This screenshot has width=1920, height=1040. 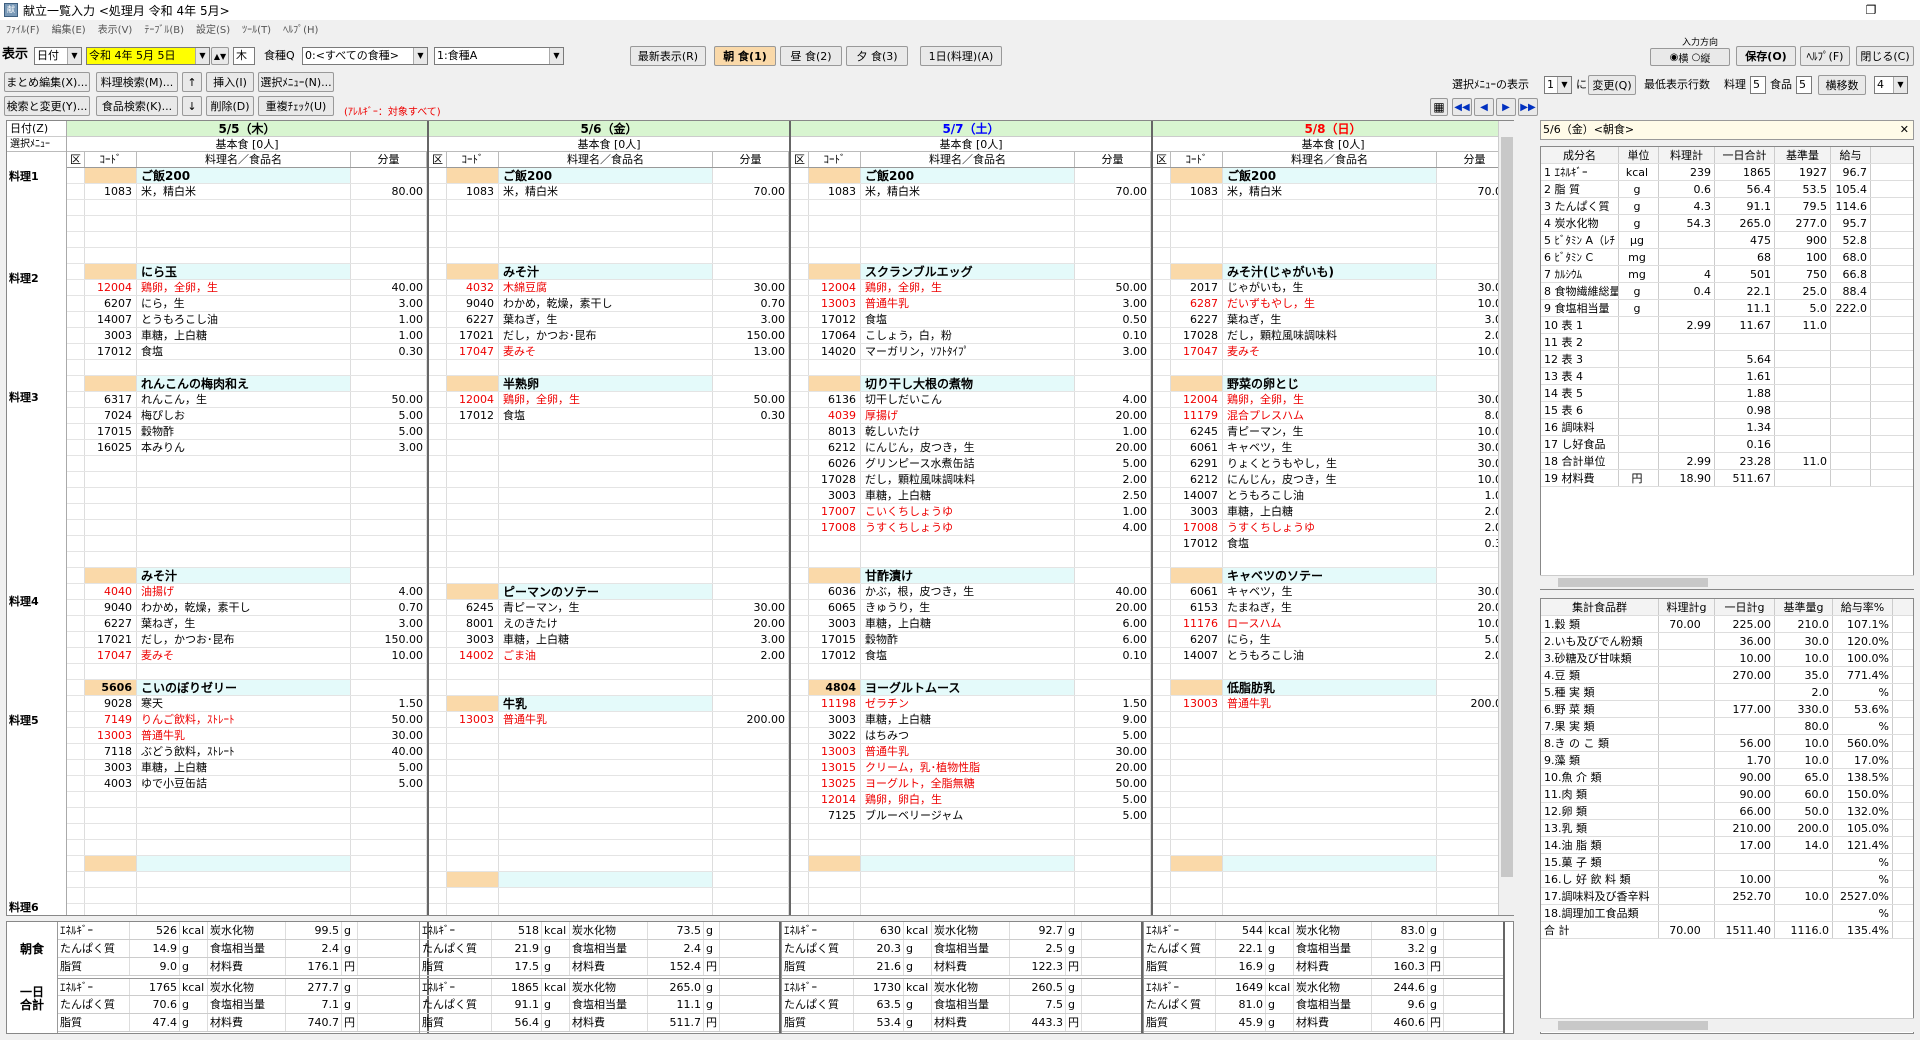 I want to click on amount-cell: 30.00, so click(x=751, y=607).